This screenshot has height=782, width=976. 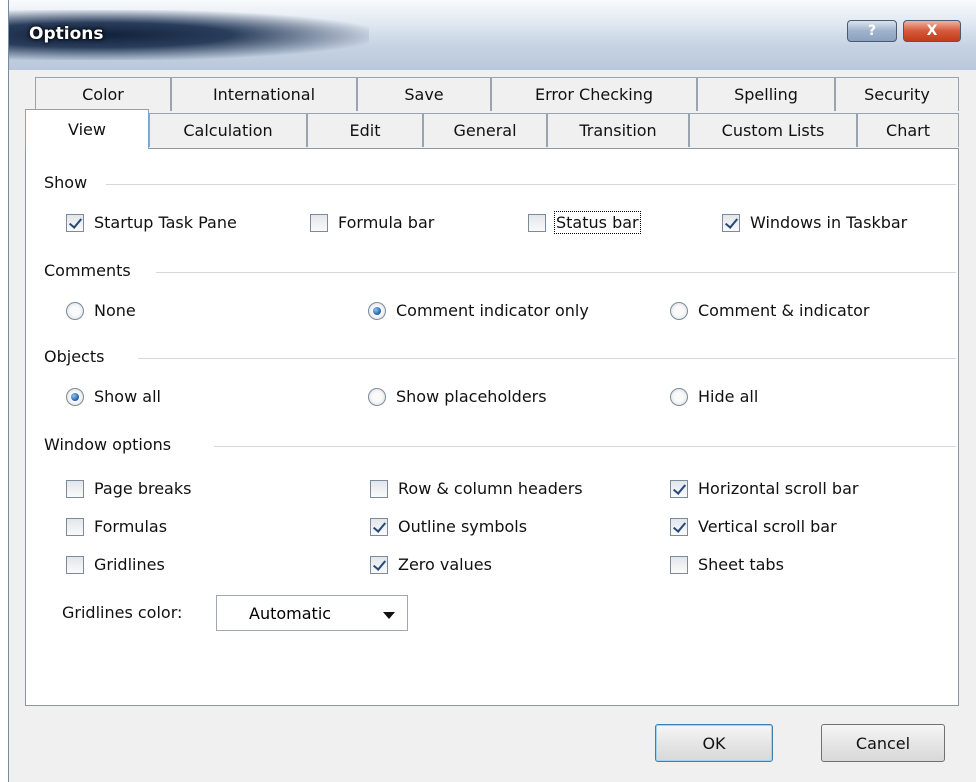 What do you see at coordinates (531, 184) in the screenshot?
I see `show-divider` at bounding box center [531, 184].